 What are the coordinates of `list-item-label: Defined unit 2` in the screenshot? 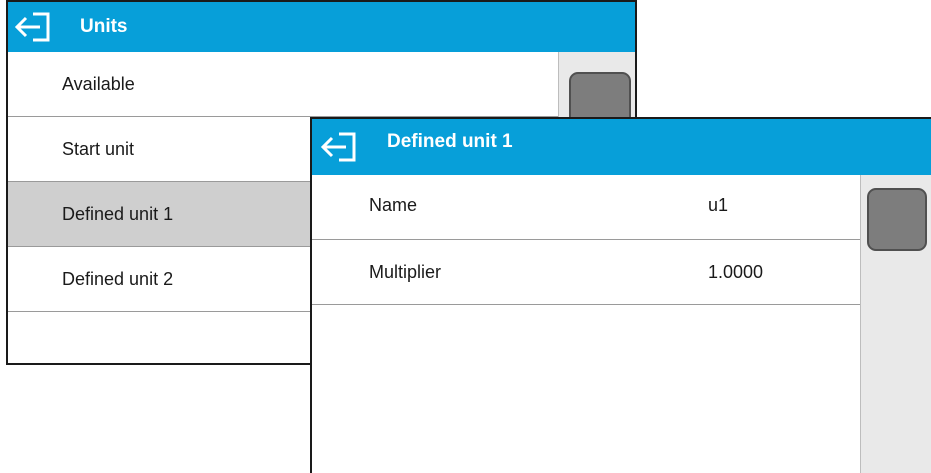 It's located at (118, 279).